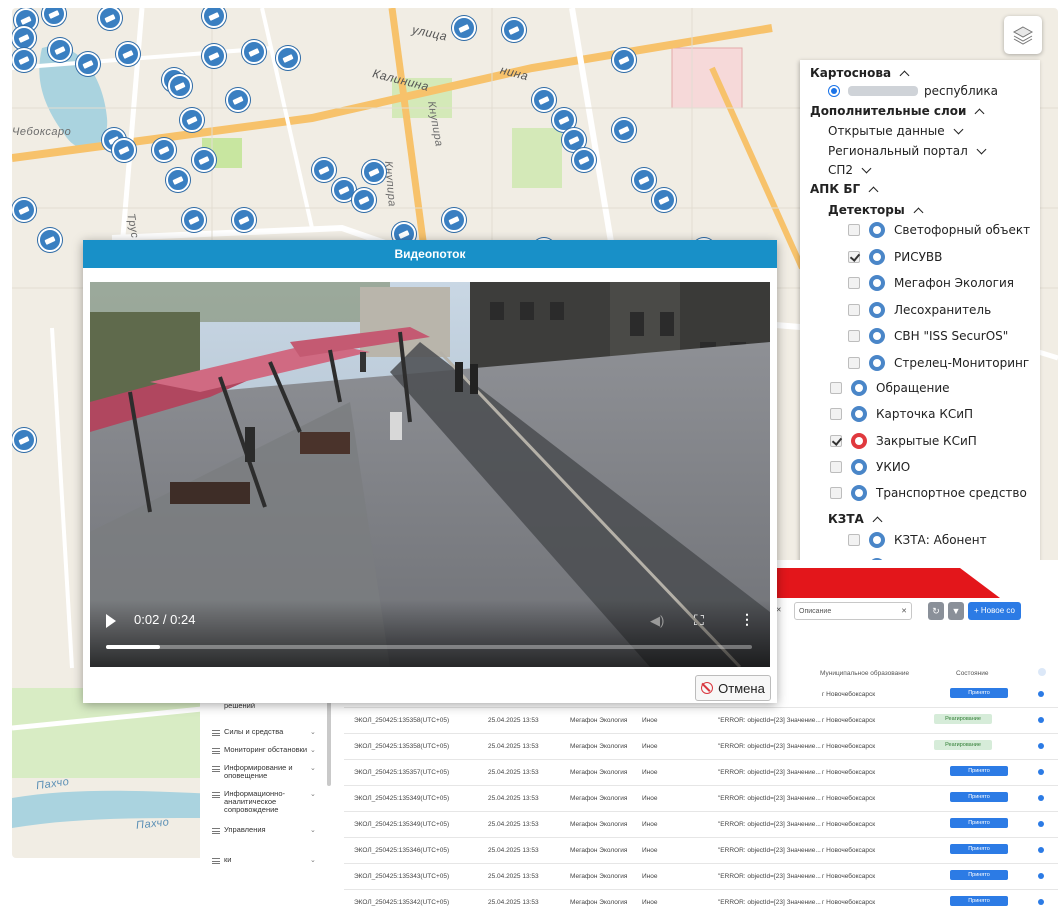  What do you see at coordinates (904, 611) in the screenshot?
I see `clear-icon: ✕` at bounding box center [904, 611].